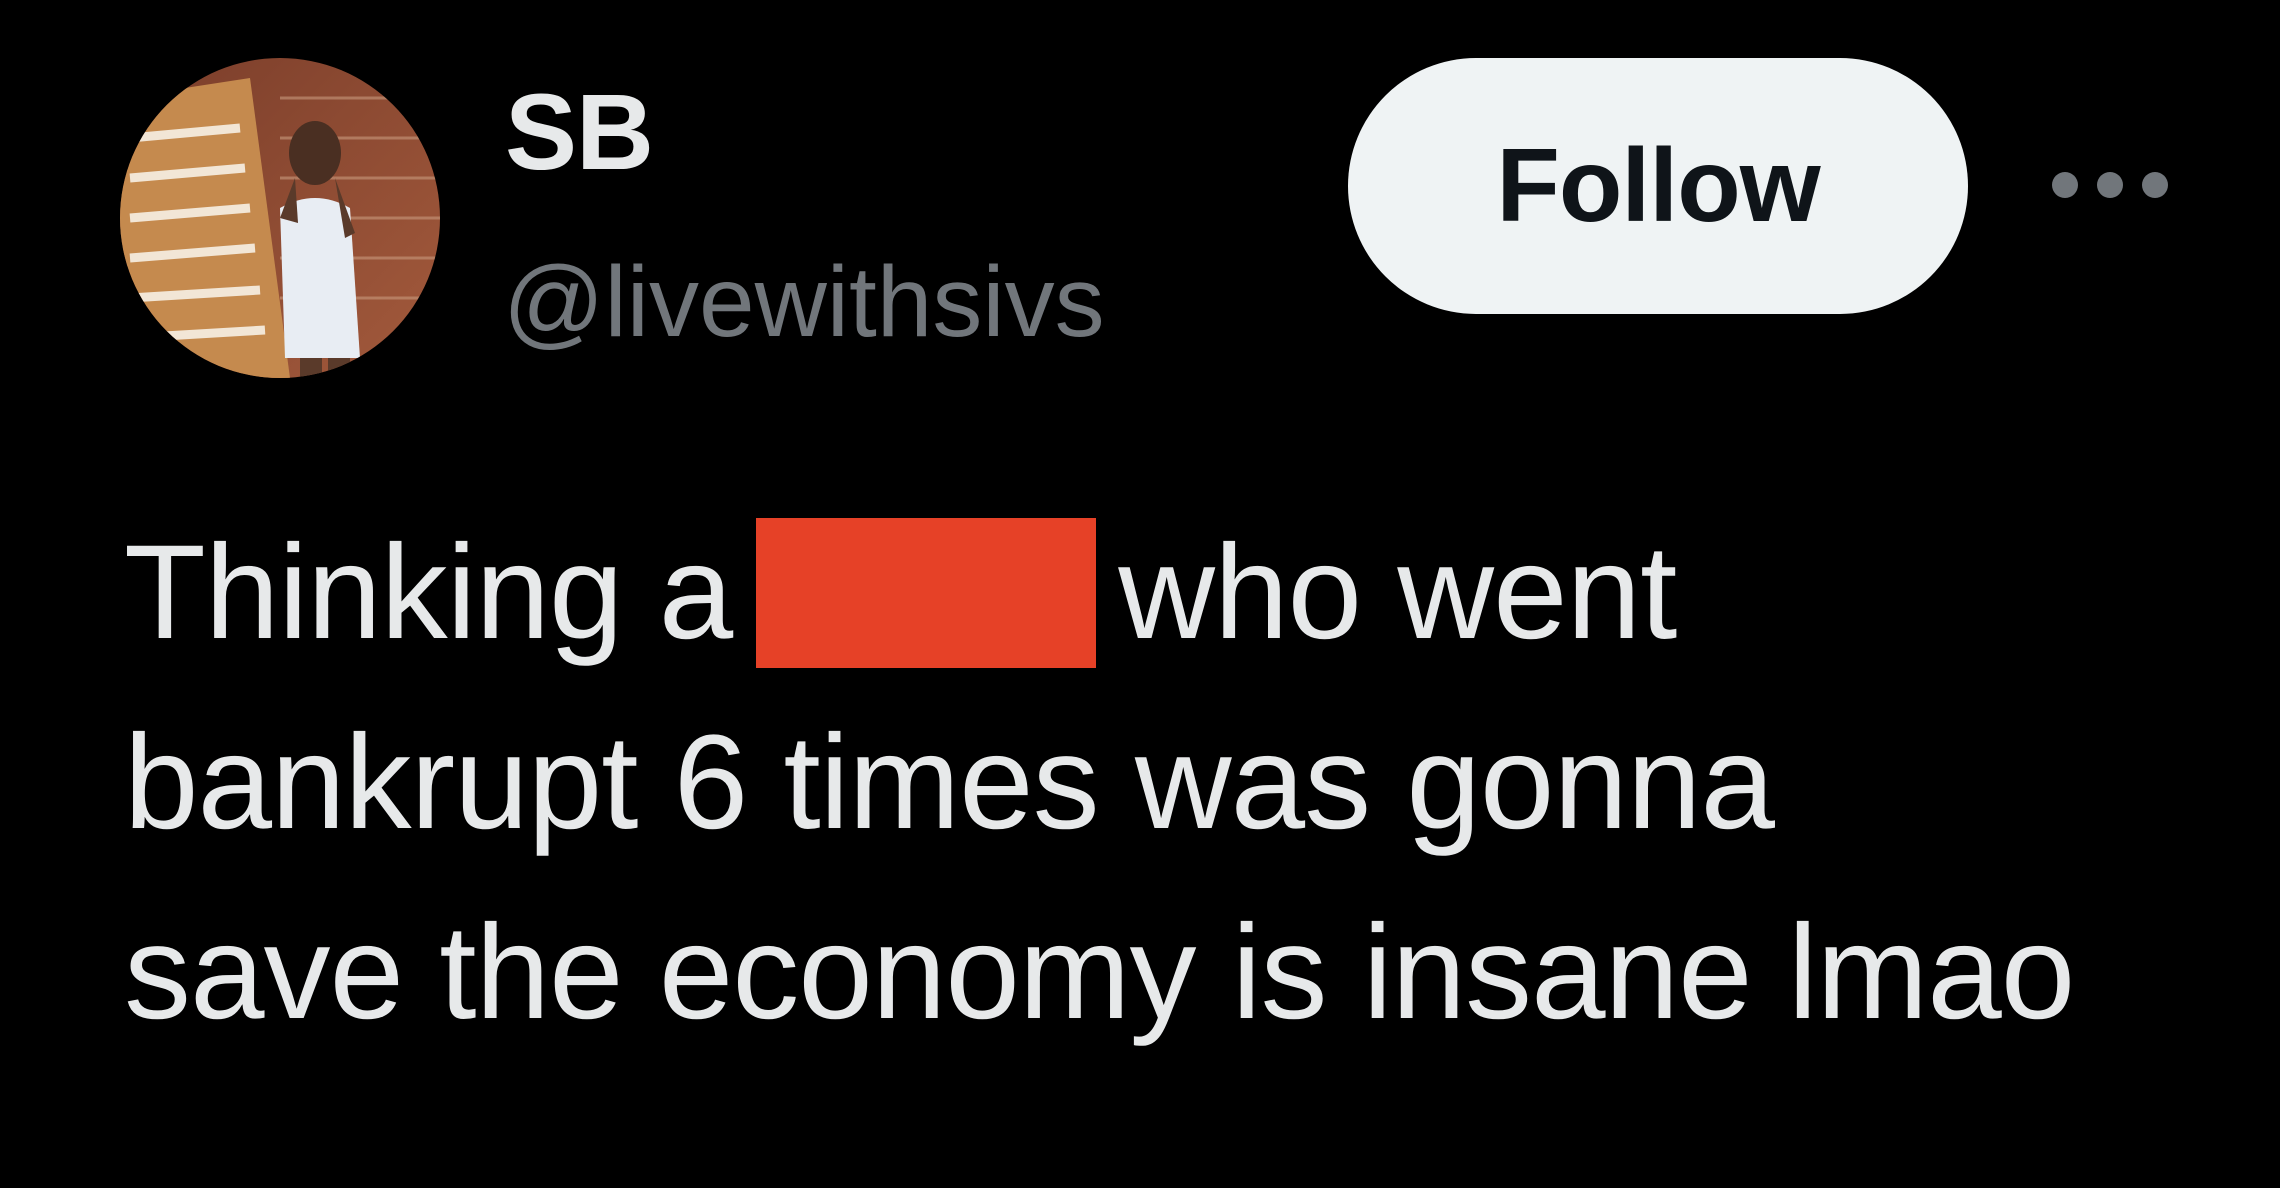 The image size is (2280, 1188). What do you see at coordinates (1397, 592) in the screenshot?
I see `tweet-text-segment: who went` at bounding box center [1397, 592].